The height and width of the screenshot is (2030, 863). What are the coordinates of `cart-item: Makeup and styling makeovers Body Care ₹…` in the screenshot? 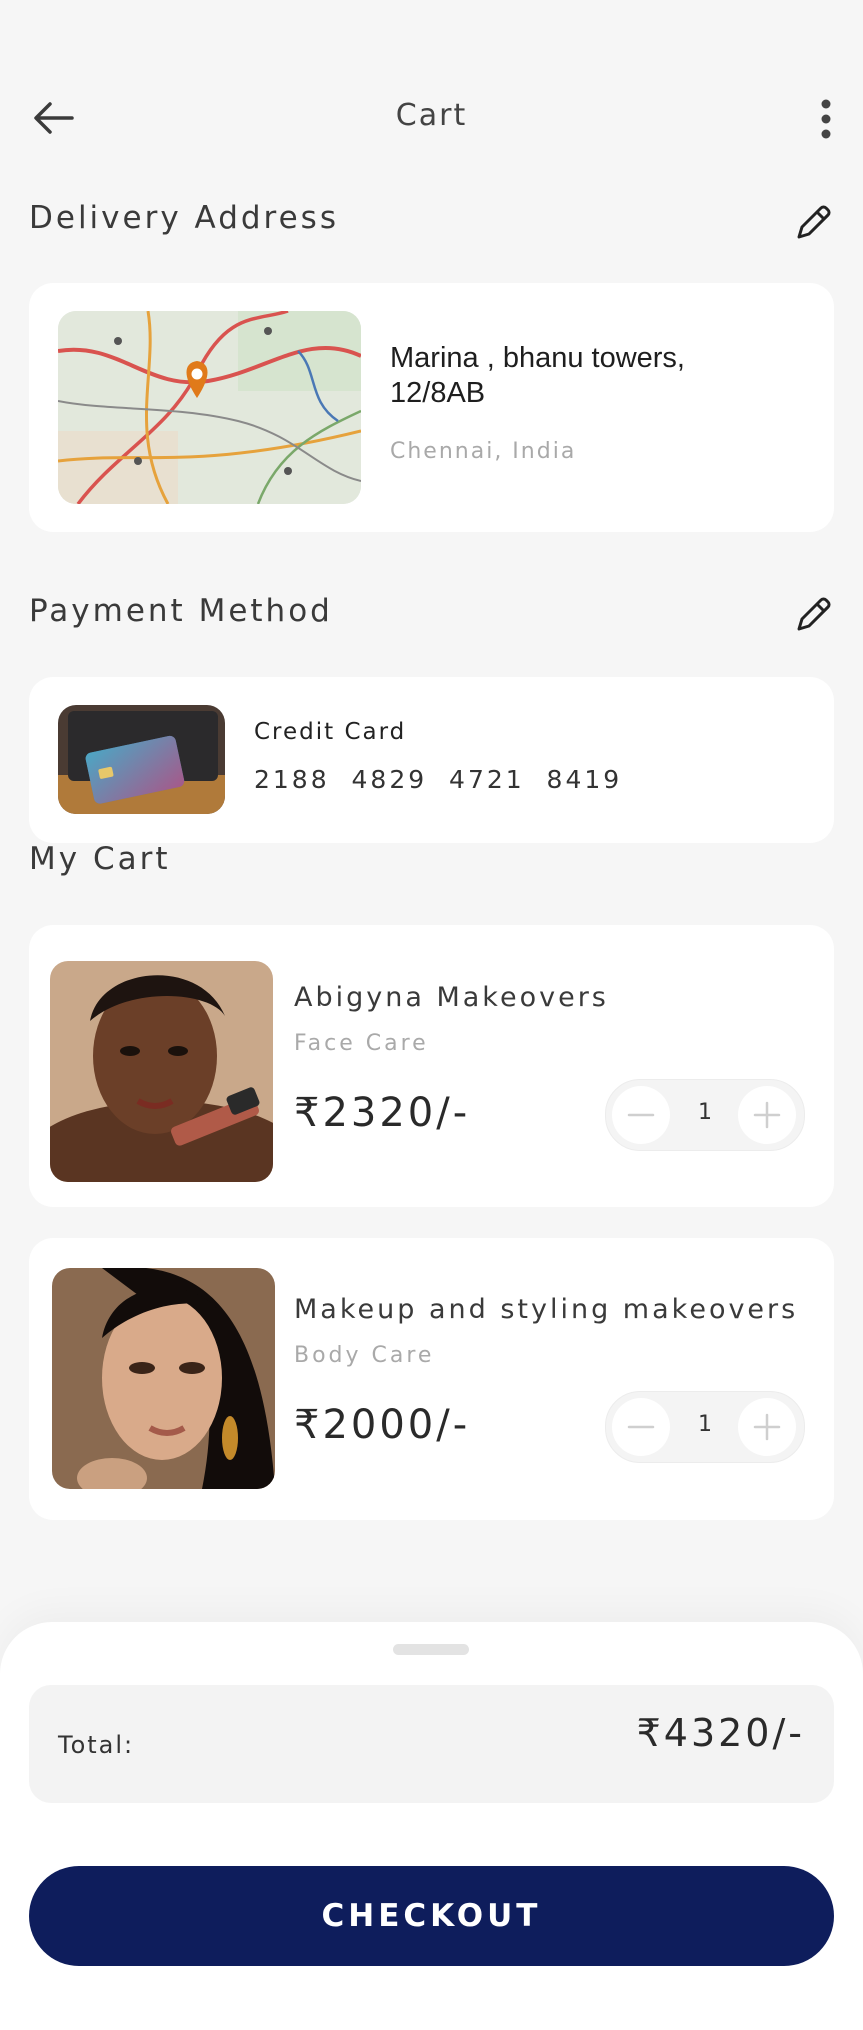 It's located at (431, 1379).